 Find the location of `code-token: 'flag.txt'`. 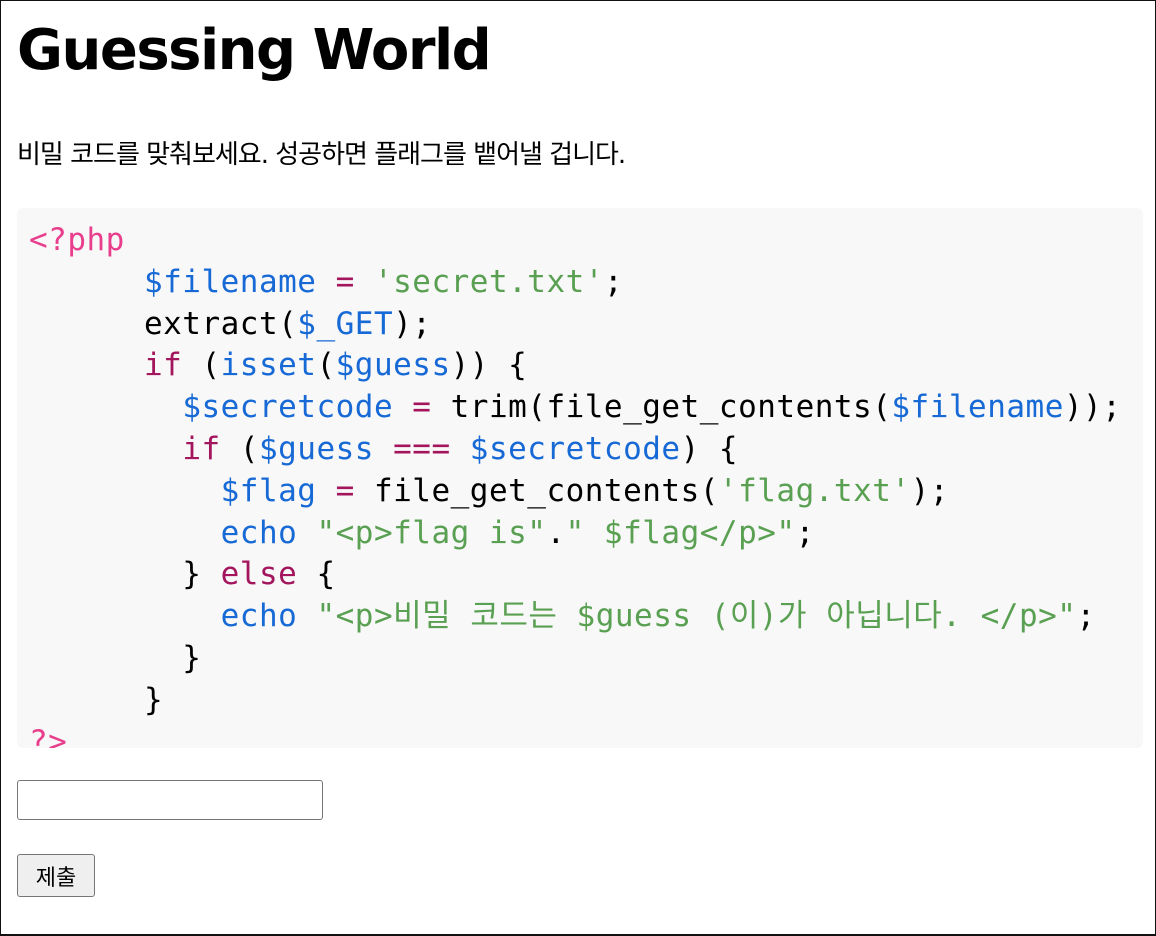

code-token: 'flag.txt' is located at coordinates (814, 490).